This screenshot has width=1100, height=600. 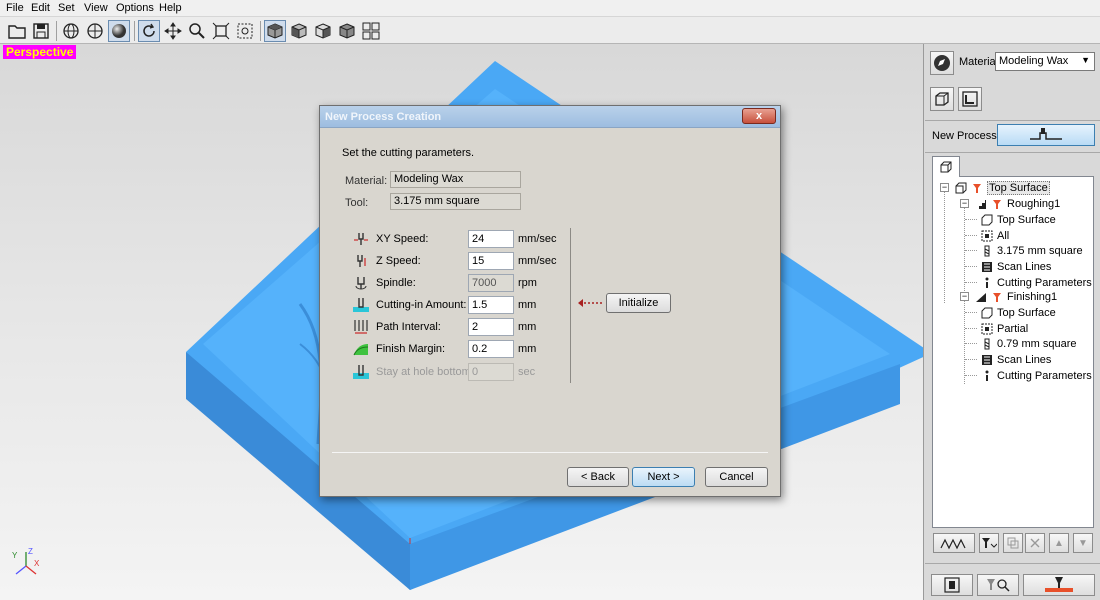 What do you see at coordinates (550, 117) in the screenshot?
I see `dialog-titlebar: New Process Creation x` at bounding box center [550, 117].